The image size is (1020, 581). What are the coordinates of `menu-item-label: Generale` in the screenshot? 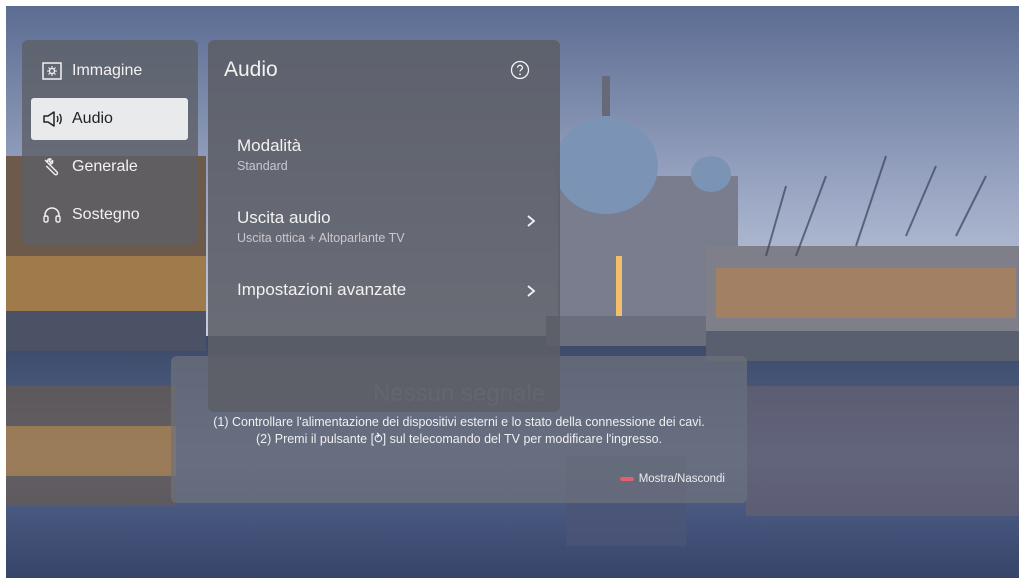 It's located at (105, 166).